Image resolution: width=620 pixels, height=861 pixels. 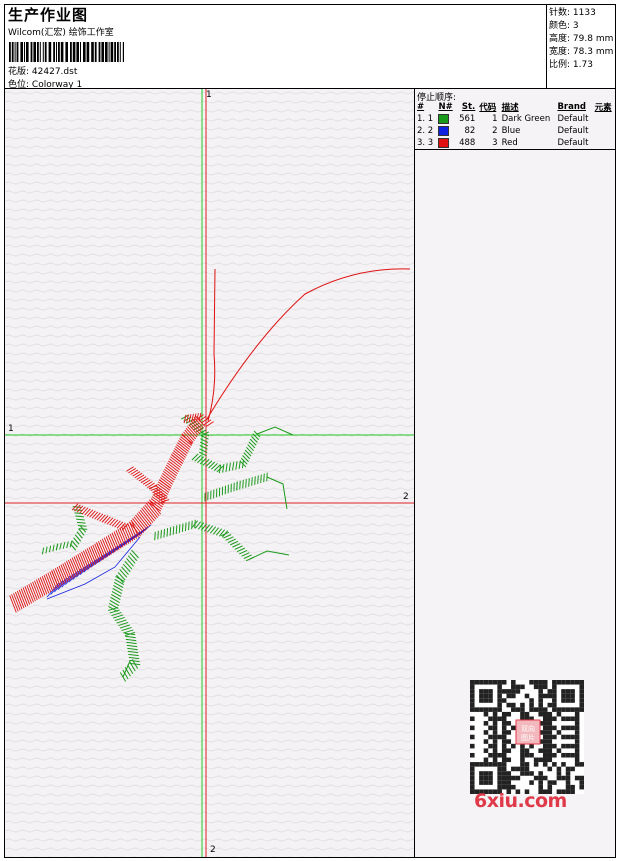 What do you see at coordinates (54, 72) in the screenshot?
I see `design-value: 42427.dst` at bounding box center [54, 72].